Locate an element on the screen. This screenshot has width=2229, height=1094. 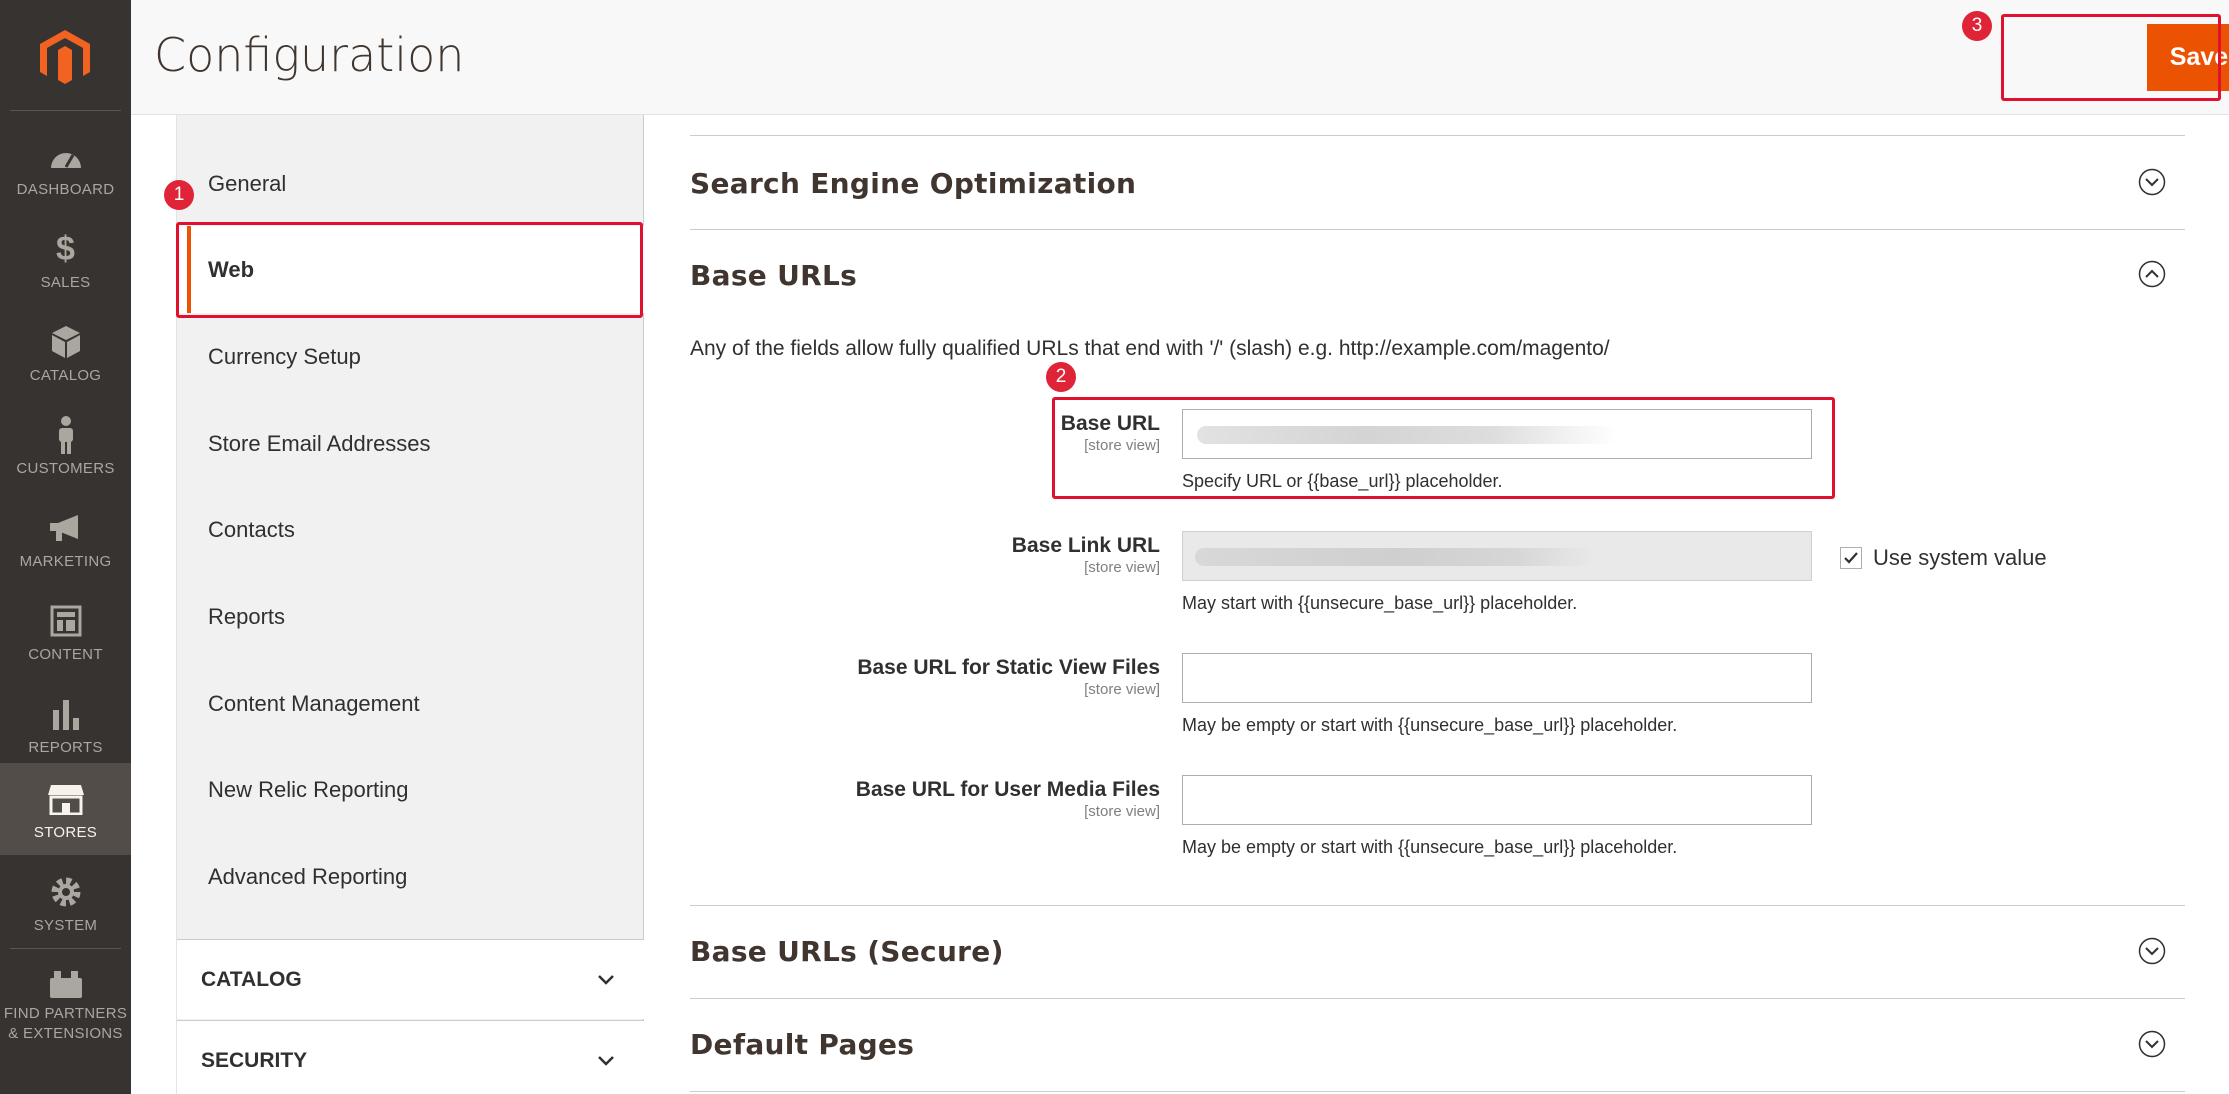
nav-item-content: CONTENT is located at coordinates (65, 631).